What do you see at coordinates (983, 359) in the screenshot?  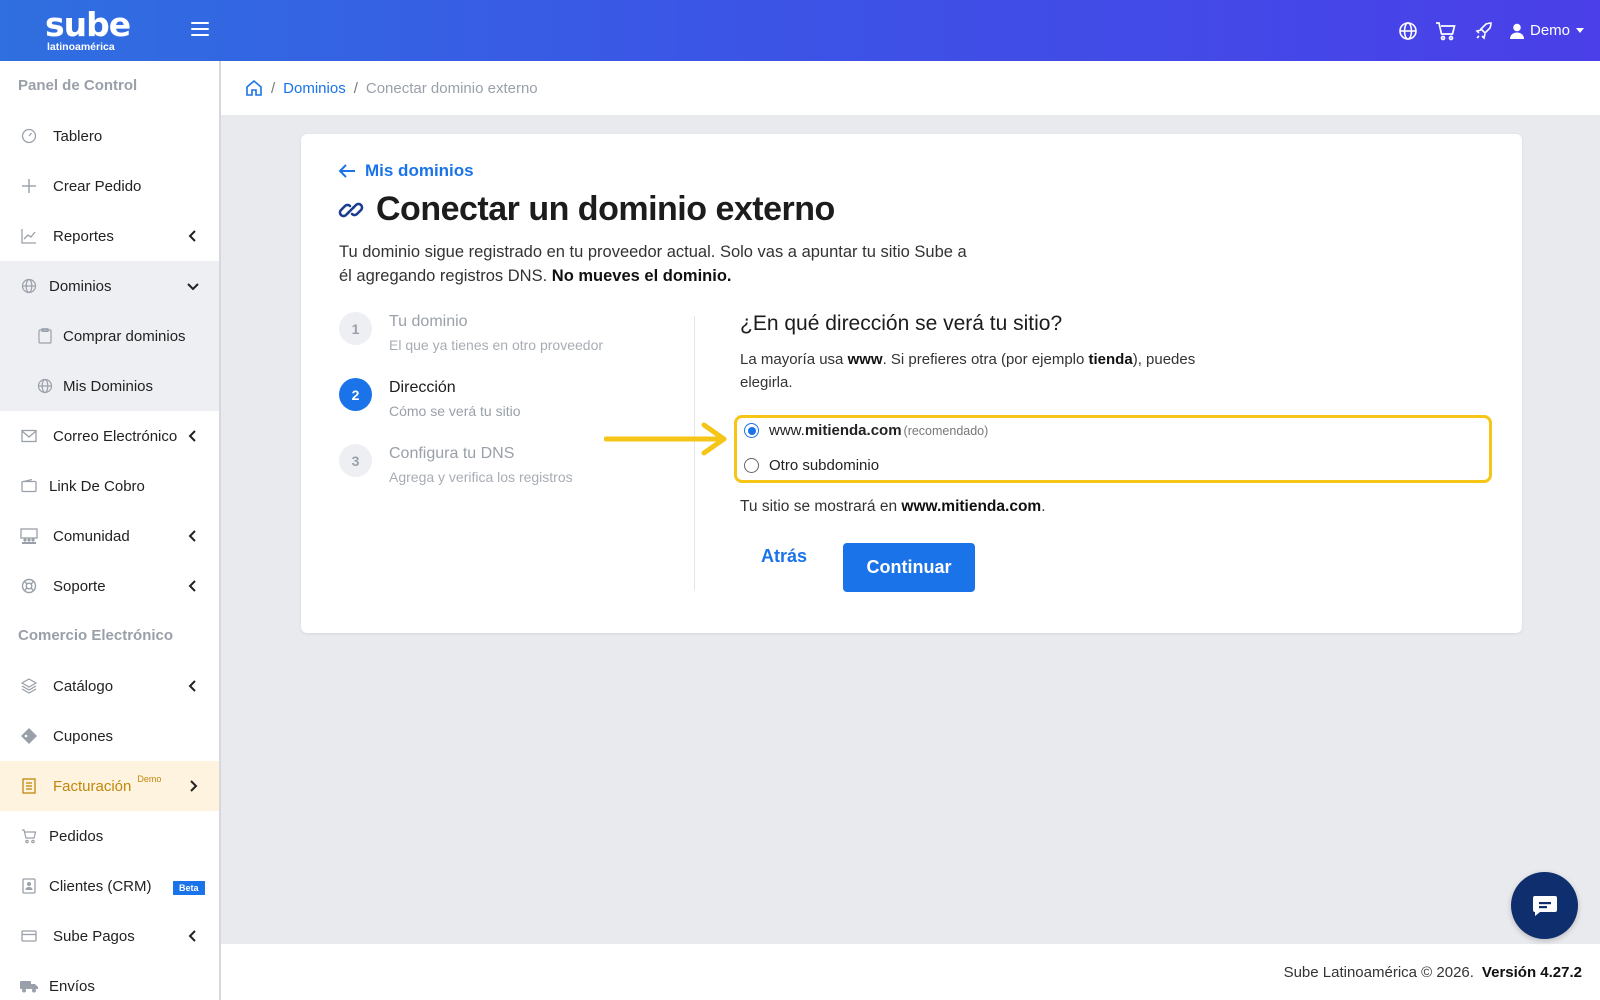 I see `q-desc-part-2: . Si prefieres otra (por ejemplo` at bounding box center [983, 359].